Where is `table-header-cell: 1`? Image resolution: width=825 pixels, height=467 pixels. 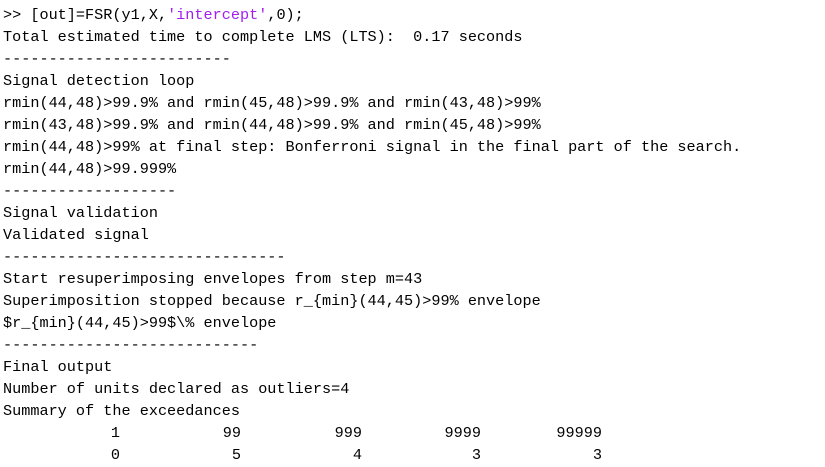 table-header-cell: 1 is located at coordinates (115, 433).